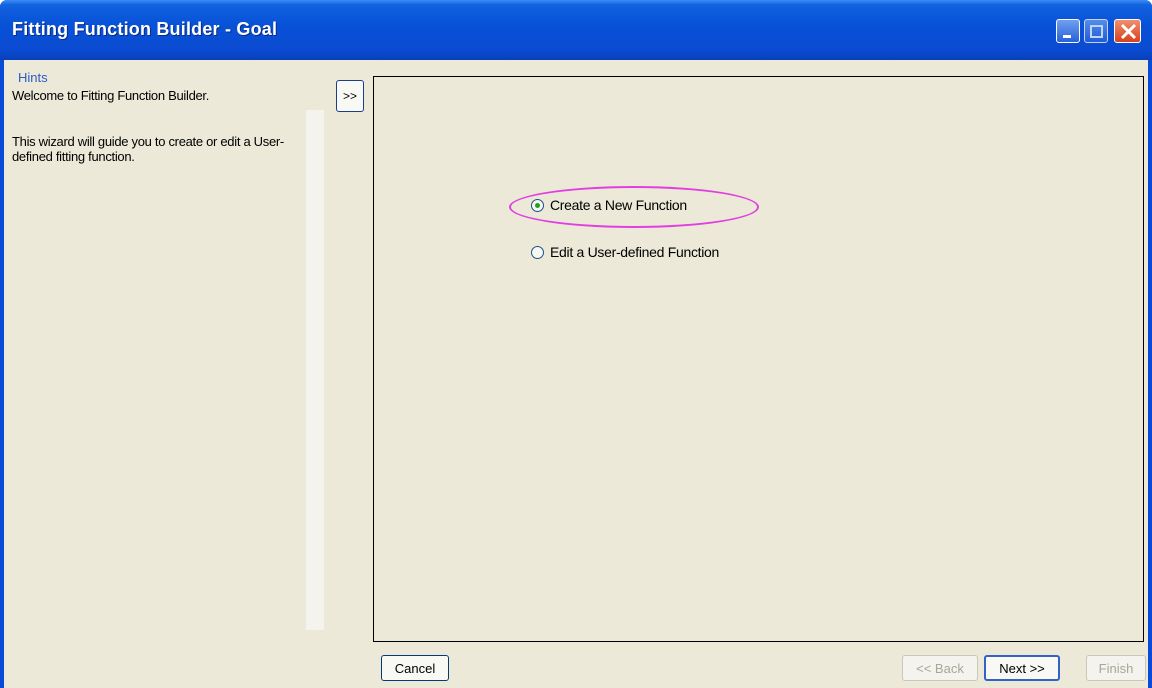  What do you see at coordinates (940, 668) in the screenshot?
I see `back-button: << Back` at bounding box center [940, 668].